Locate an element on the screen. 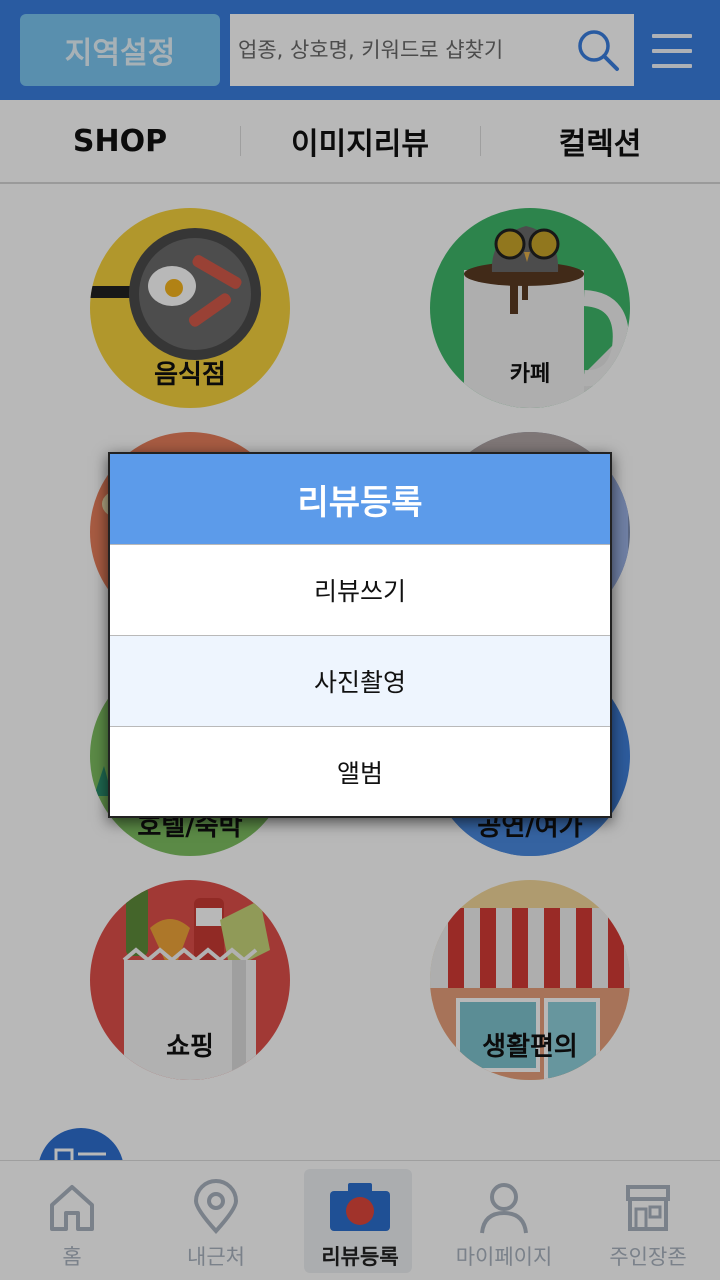 Image resolution: width=720 pixels, height=1280 pixels. option-take-photo: 사진촬영 is located at coordinates (360, 680).